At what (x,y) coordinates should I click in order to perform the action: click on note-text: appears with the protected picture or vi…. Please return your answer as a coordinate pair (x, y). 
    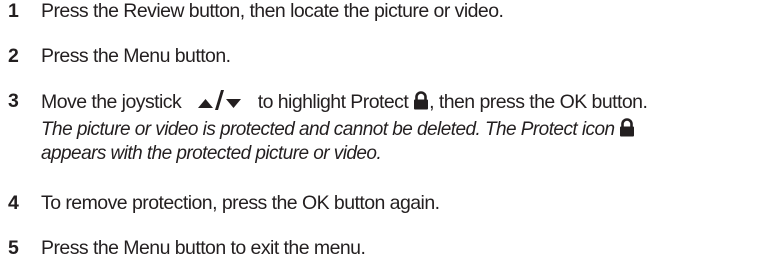
    Looking at the image, I should click on (211, 153).